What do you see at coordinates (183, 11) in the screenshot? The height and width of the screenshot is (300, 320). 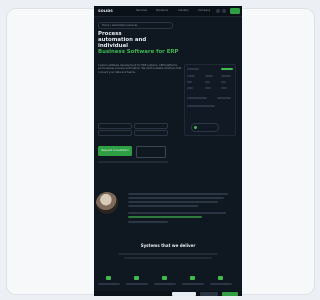 I see `nav-link-3: Industry` at bounding box center [183, 11].